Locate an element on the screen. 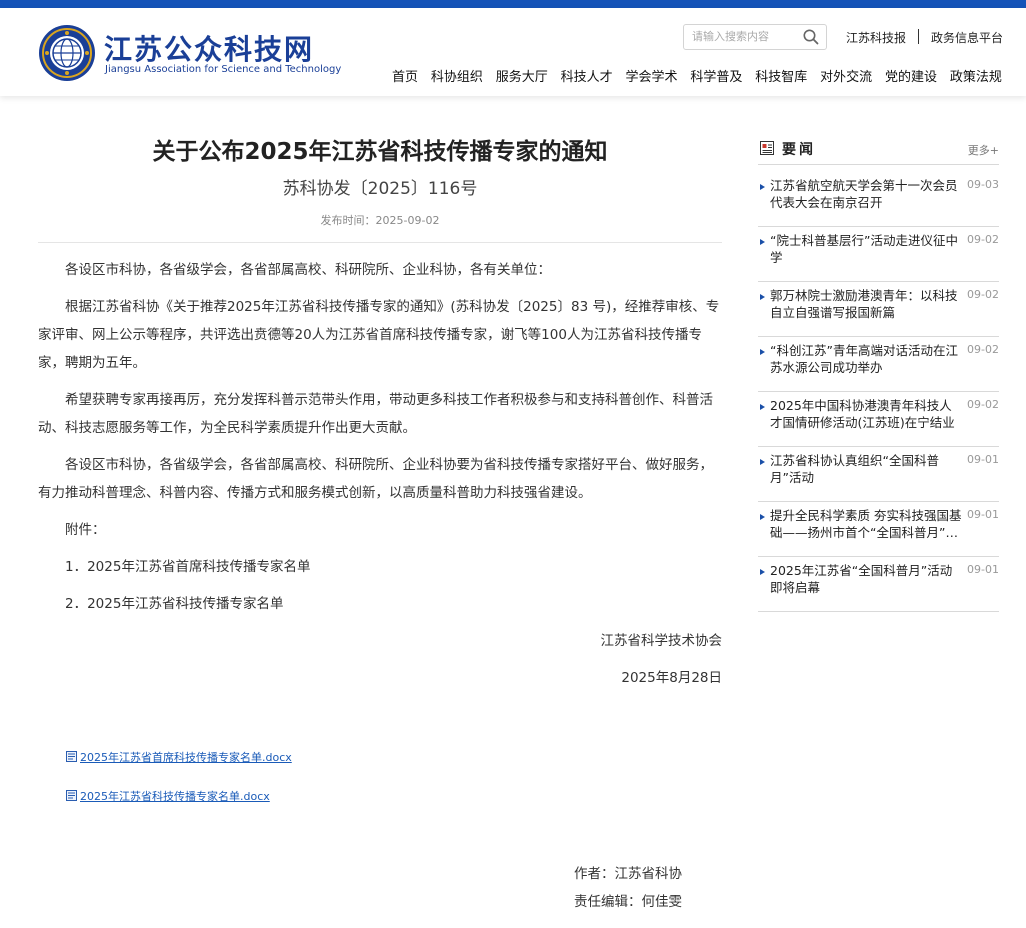 The image size is (1026, 928). article-paragraph: 各设区市科协，各省级学会，各省部属高校、科研院所、企业科协，各有关单位： is located at coordinates (308, 270).